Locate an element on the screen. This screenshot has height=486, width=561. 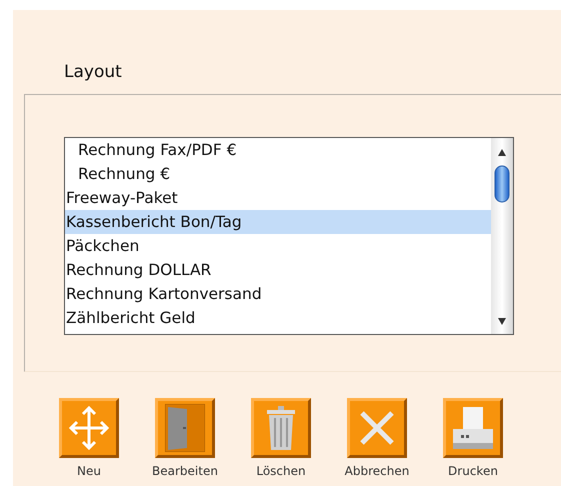
print-button is located at coordinates (473, 428).